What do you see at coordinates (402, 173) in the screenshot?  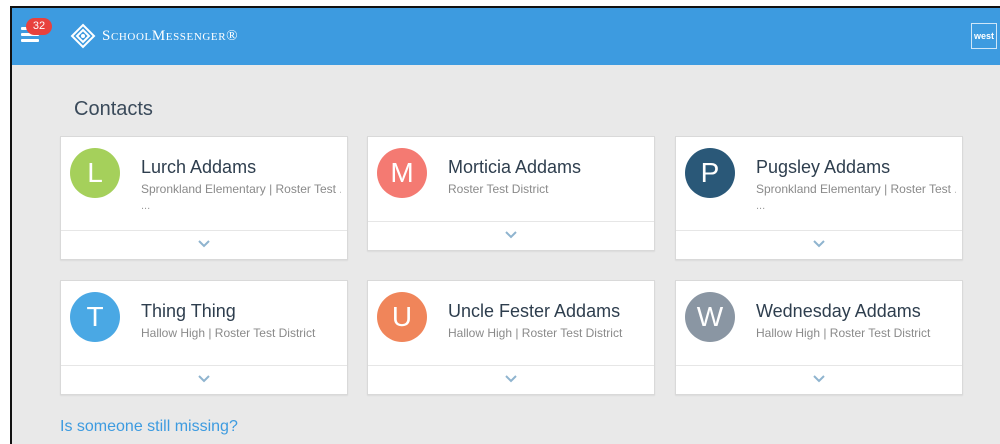 I see `avatar: M` at bounding box center [402, 173].